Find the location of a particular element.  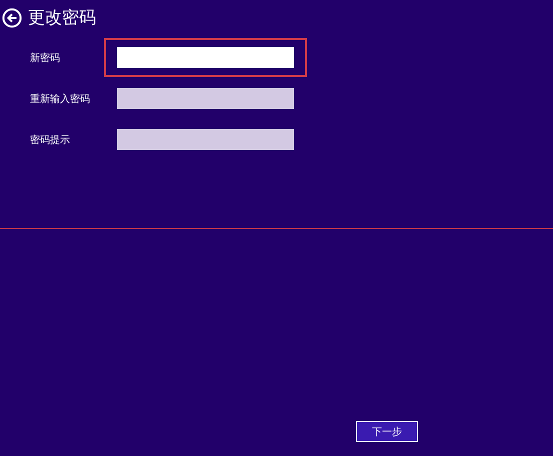

field-label: 重新输入密码 is located at coordinates (60, 99).